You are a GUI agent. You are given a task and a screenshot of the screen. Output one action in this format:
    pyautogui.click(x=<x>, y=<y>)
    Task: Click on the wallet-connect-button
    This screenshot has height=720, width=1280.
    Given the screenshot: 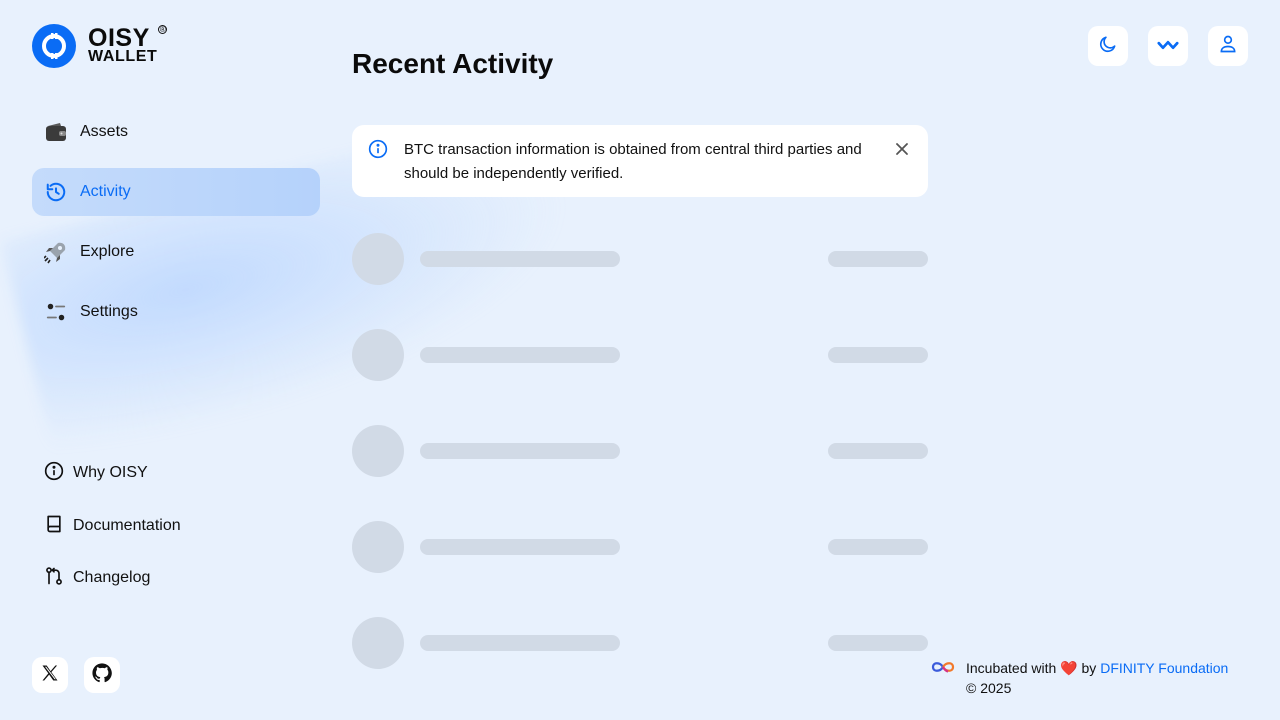 What is the action you would take?
    pyautogui.click(x=1168, y=46)
    